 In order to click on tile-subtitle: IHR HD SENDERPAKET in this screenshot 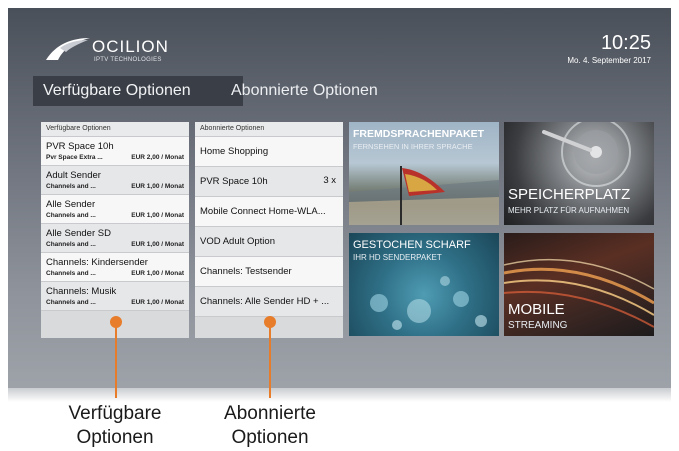, I will do `click(397, 257)`.